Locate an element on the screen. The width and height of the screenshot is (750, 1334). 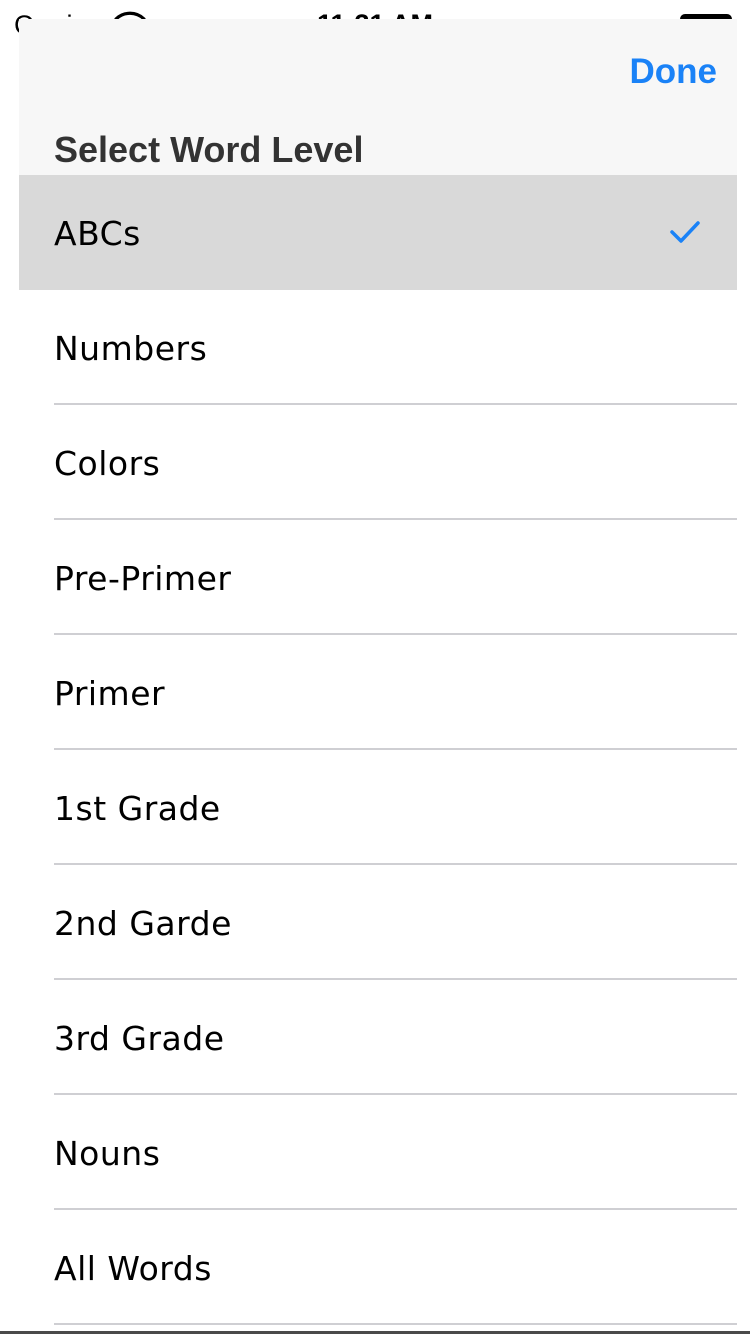
list-item: All Words is located at coordinates (375, 1267).